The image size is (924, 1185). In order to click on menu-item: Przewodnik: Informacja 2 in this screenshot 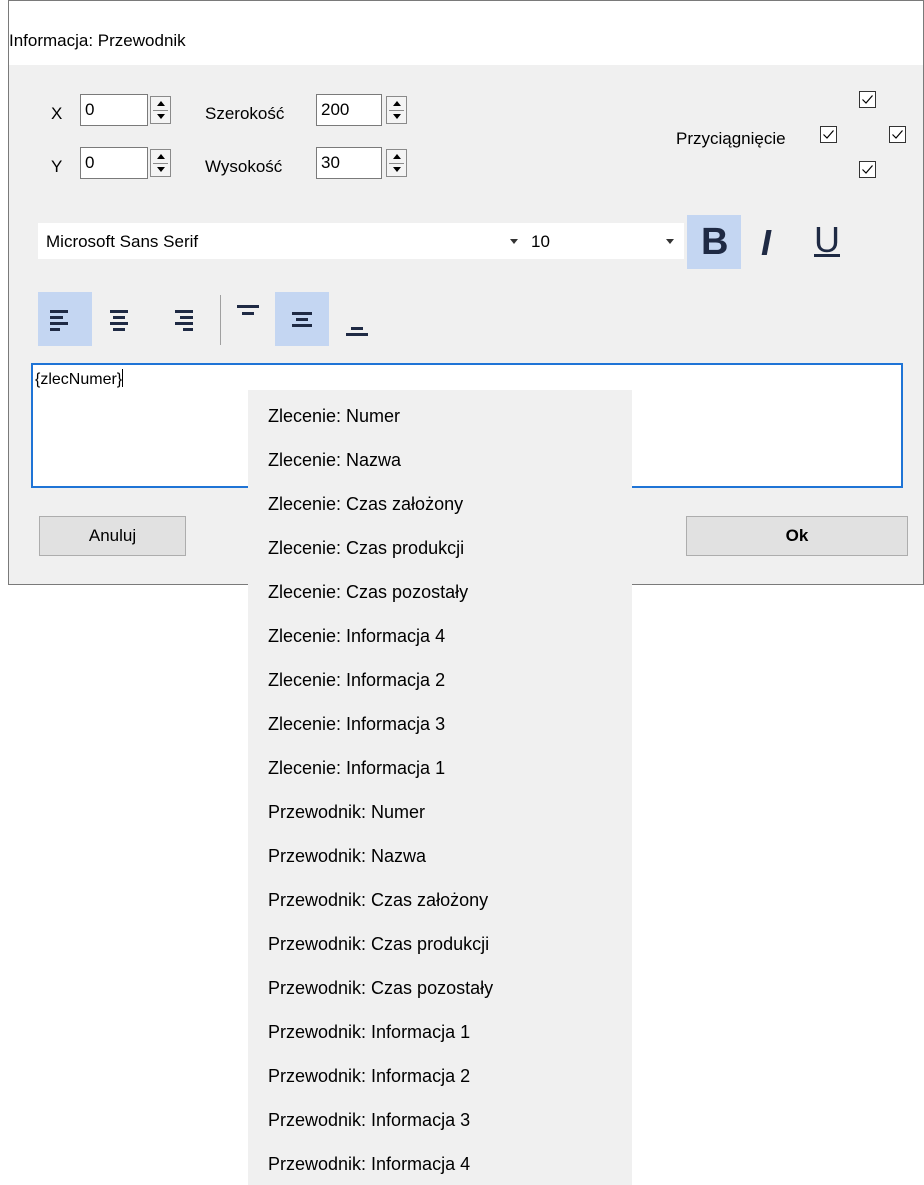, I will do `click(369, 1076)`.